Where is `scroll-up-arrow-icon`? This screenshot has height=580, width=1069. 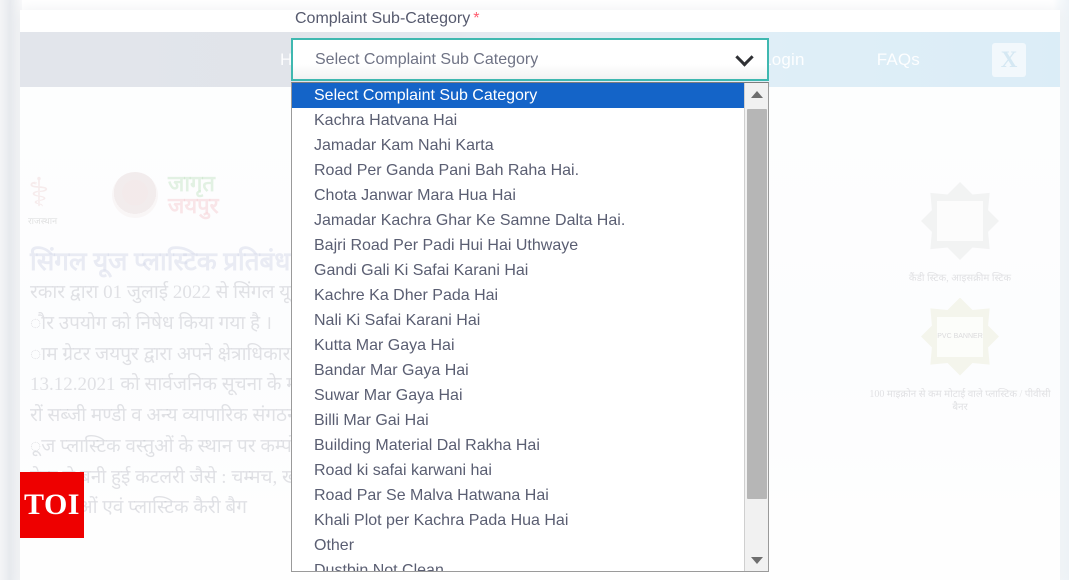
scroll-up-arrow-icon is located at coordinates (756, 94).